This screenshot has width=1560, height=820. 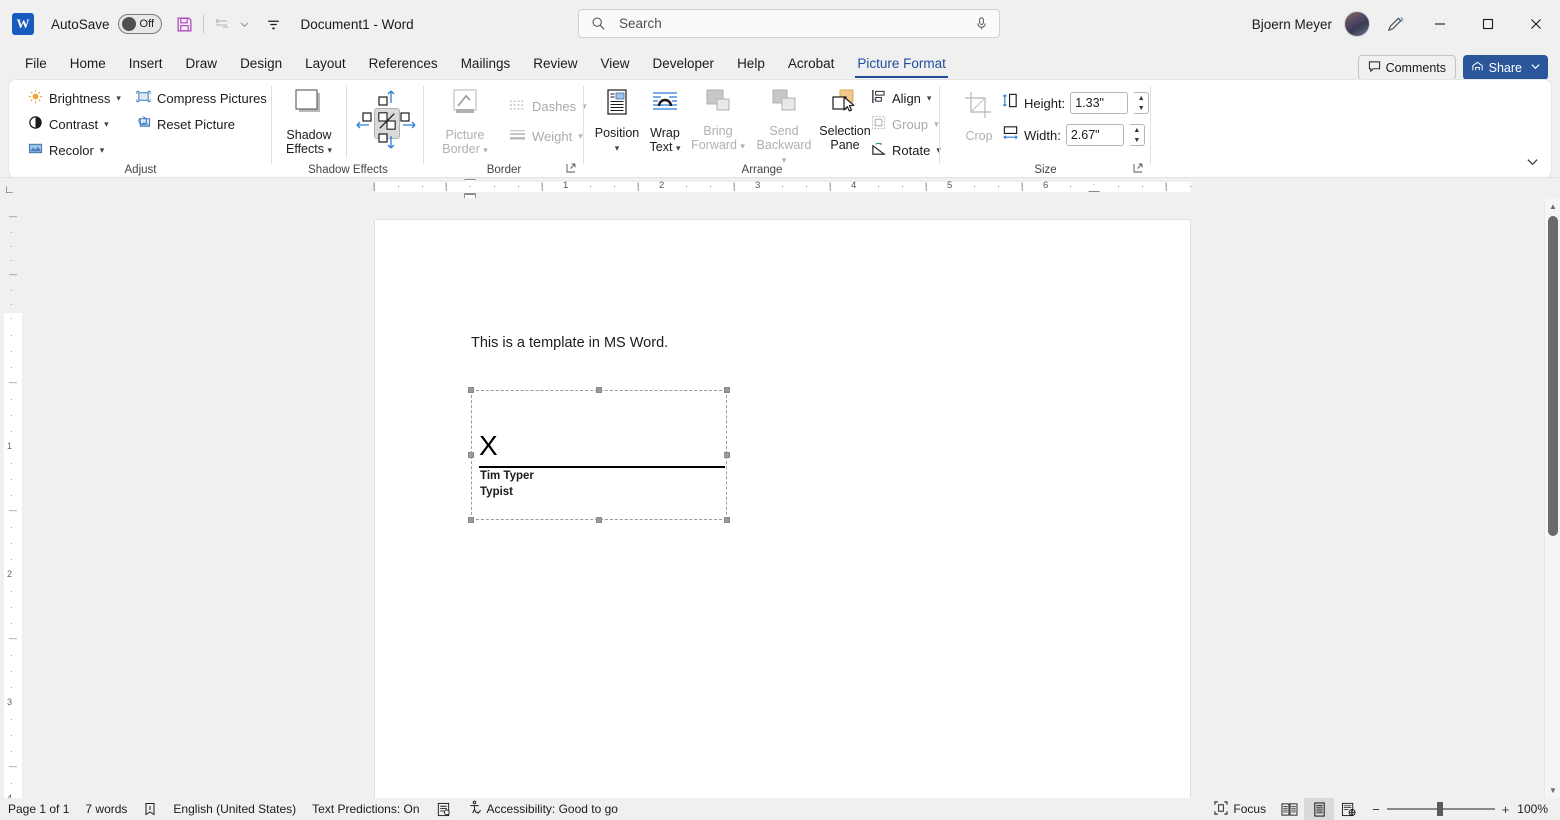 I want to click on align-button: Align ▾, so click(x=901, y=98).